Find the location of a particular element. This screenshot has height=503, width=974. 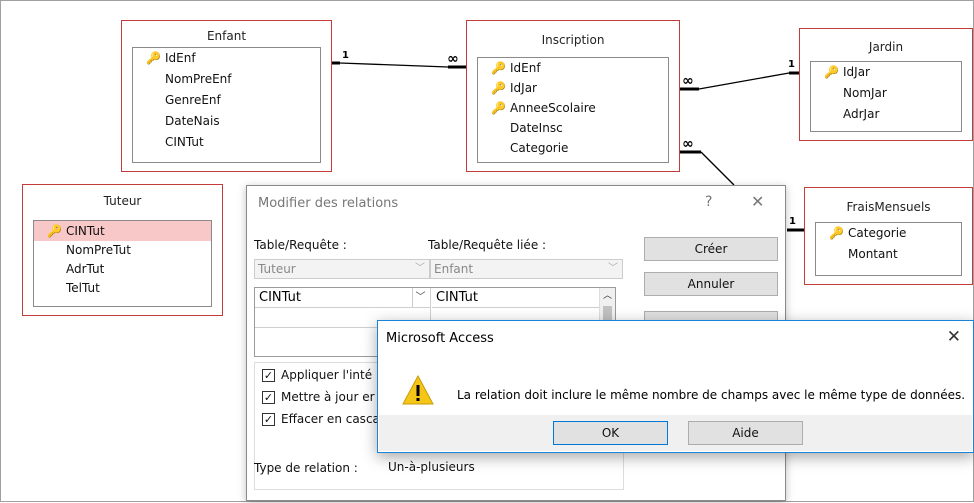

field-genreenf: GenreEnf is located at coordinates (226, 100).